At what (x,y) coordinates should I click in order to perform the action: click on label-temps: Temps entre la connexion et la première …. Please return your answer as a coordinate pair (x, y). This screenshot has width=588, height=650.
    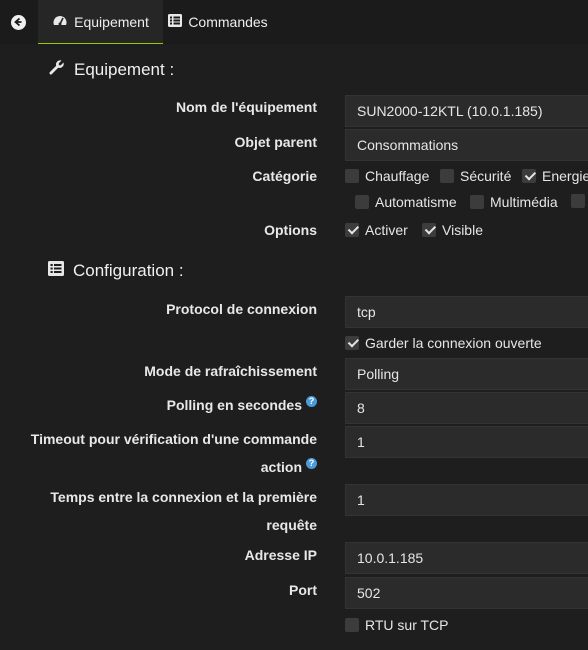
    Looking at the image, I should click on (183, 511).